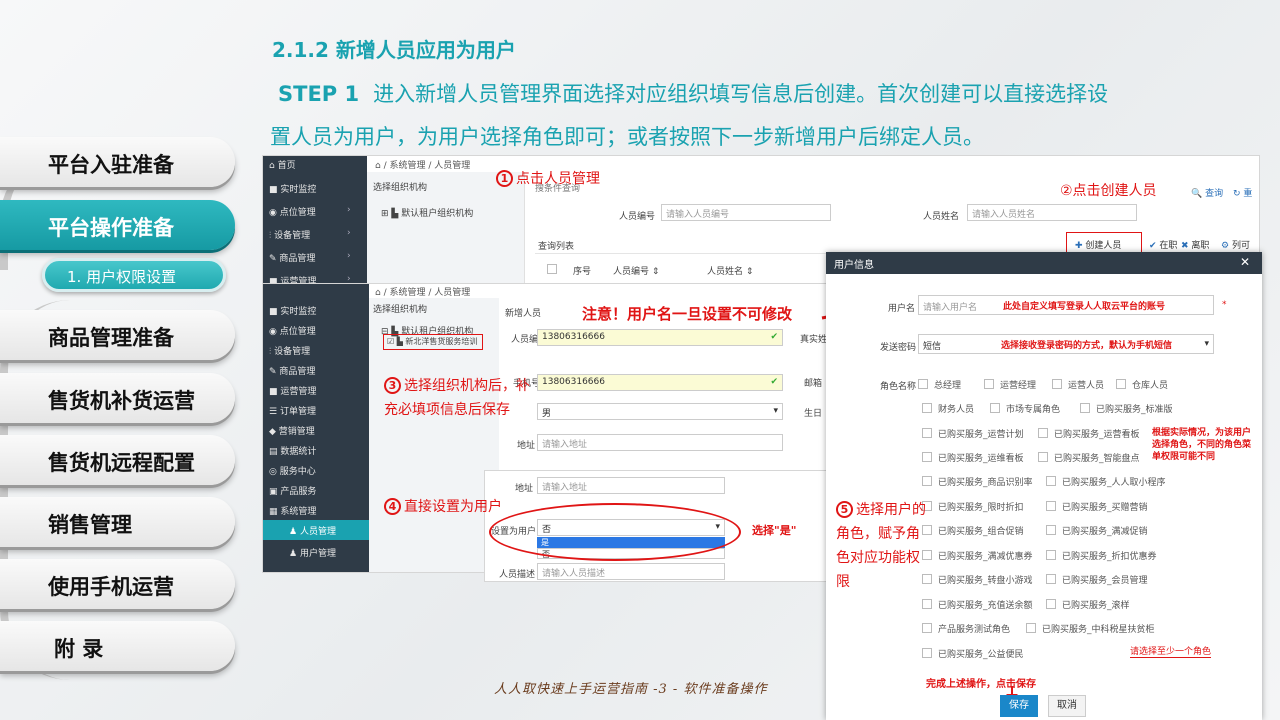 The width and height of the screenshot is (1280, 720). I want to click on org-tree-root: ⊞ ▙ 默认租户组织机构, so click(427, 212).